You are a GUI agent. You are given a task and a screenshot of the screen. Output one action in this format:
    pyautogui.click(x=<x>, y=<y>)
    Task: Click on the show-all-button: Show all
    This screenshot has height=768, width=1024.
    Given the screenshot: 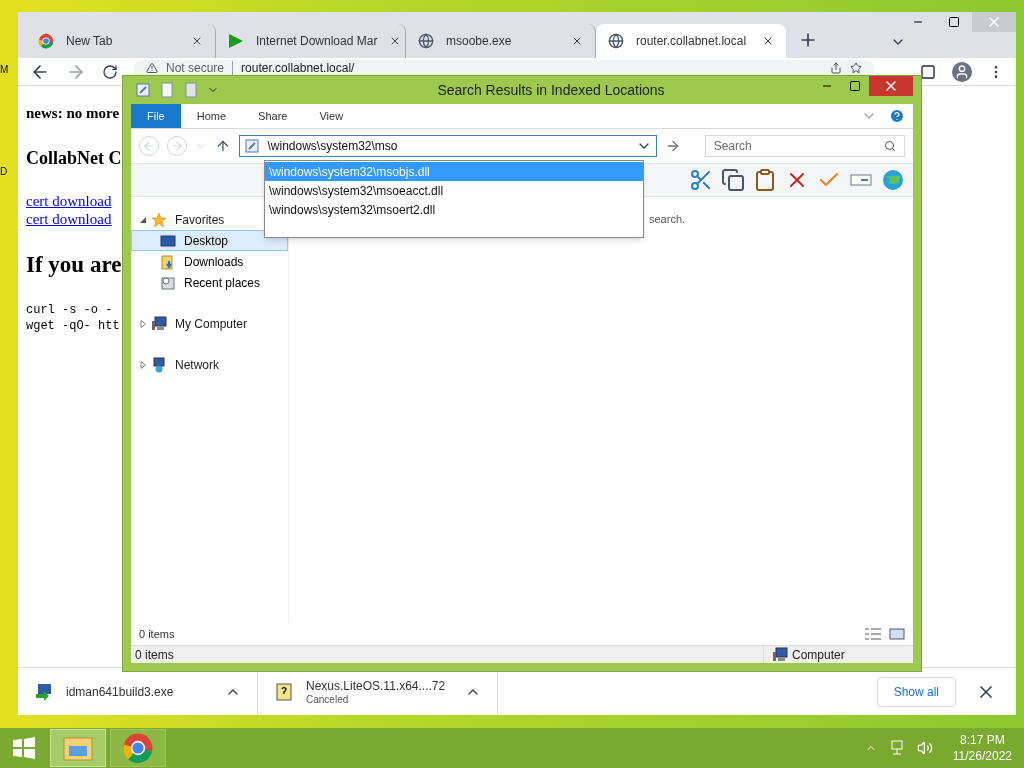 What is the action you would take?
    pyautogui.click(x=916, y=691)
    